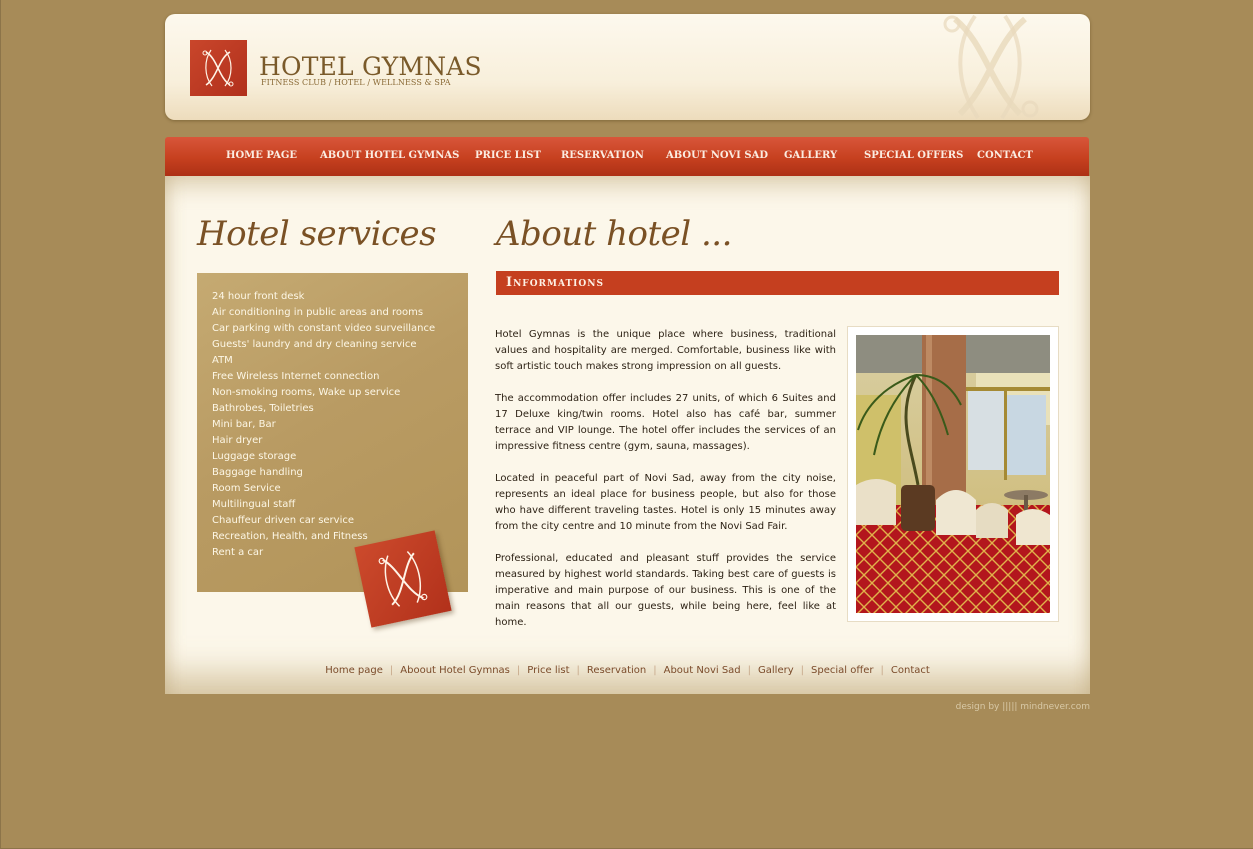  I want to click on service-item: Hair dryer, so click(237, 440).